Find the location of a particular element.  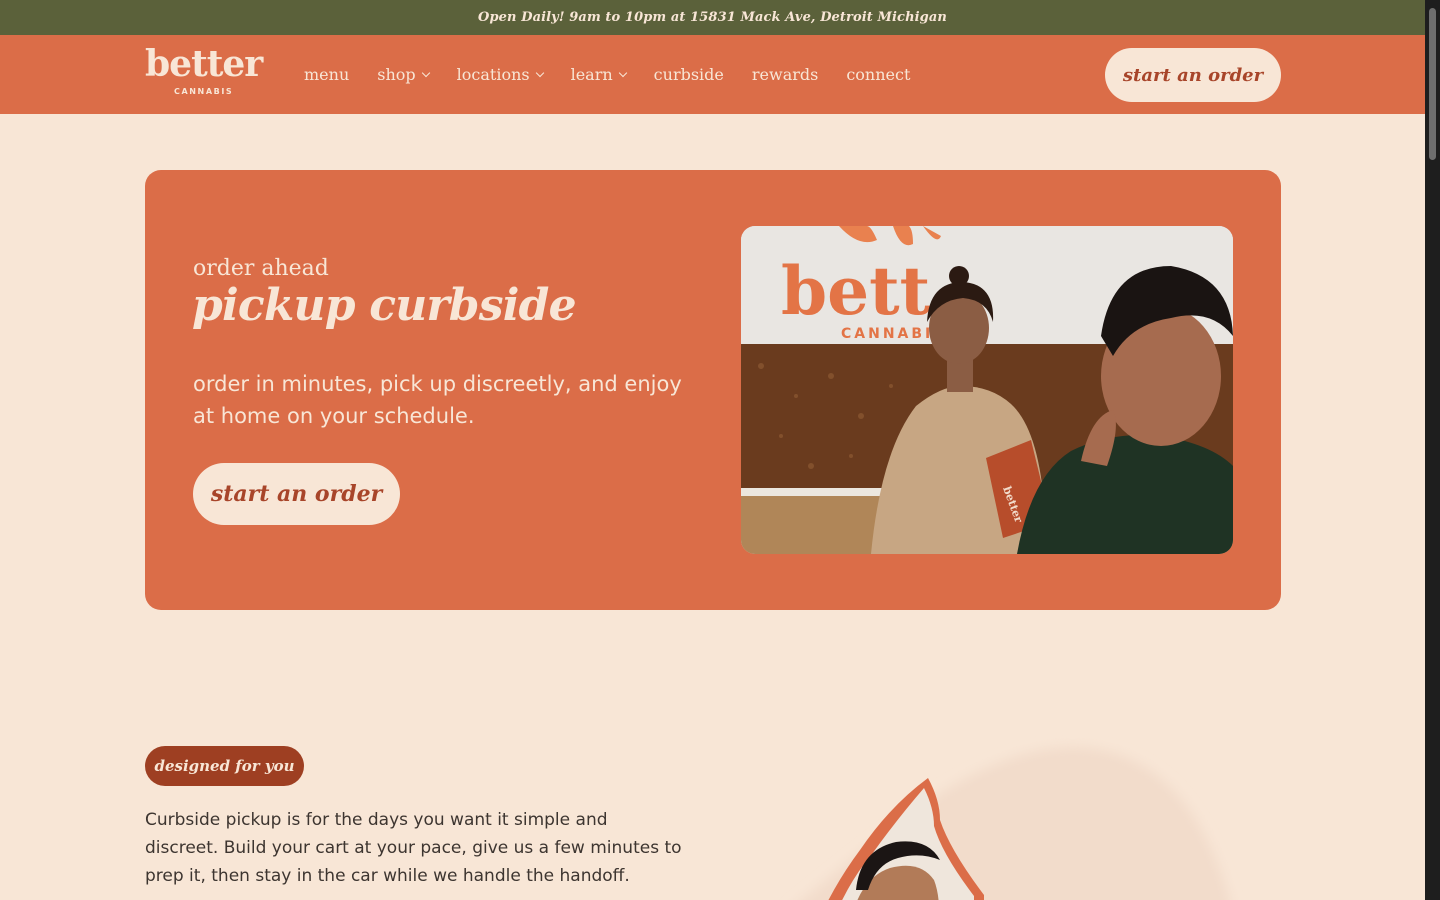

nav-item-label: rewards is located at coordinates (785, 74).